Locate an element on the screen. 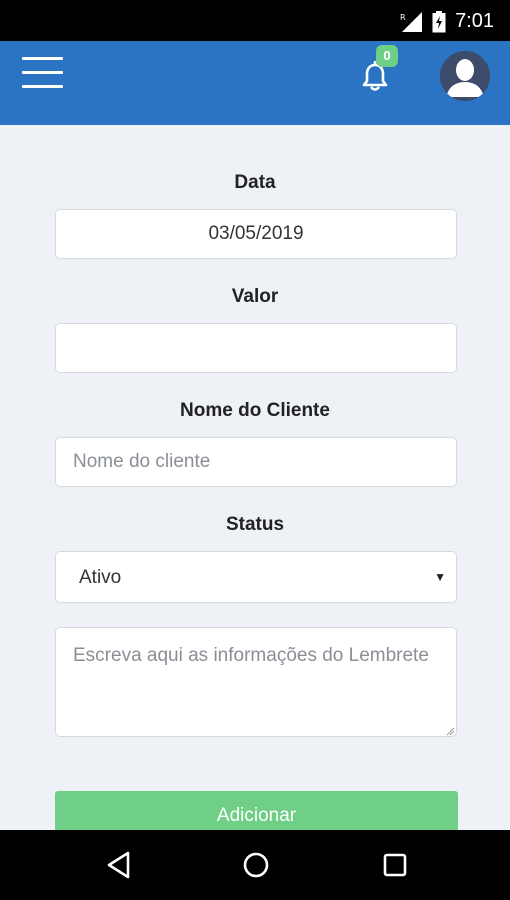  app-bar is located at coordinates (255, 83).